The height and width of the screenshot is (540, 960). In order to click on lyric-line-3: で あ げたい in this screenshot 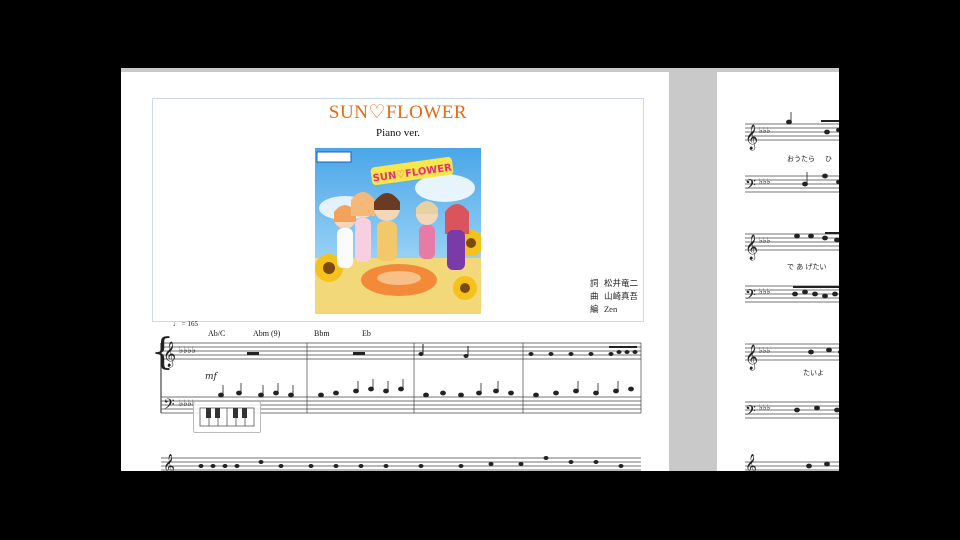, I will do `click(807, 267)`.